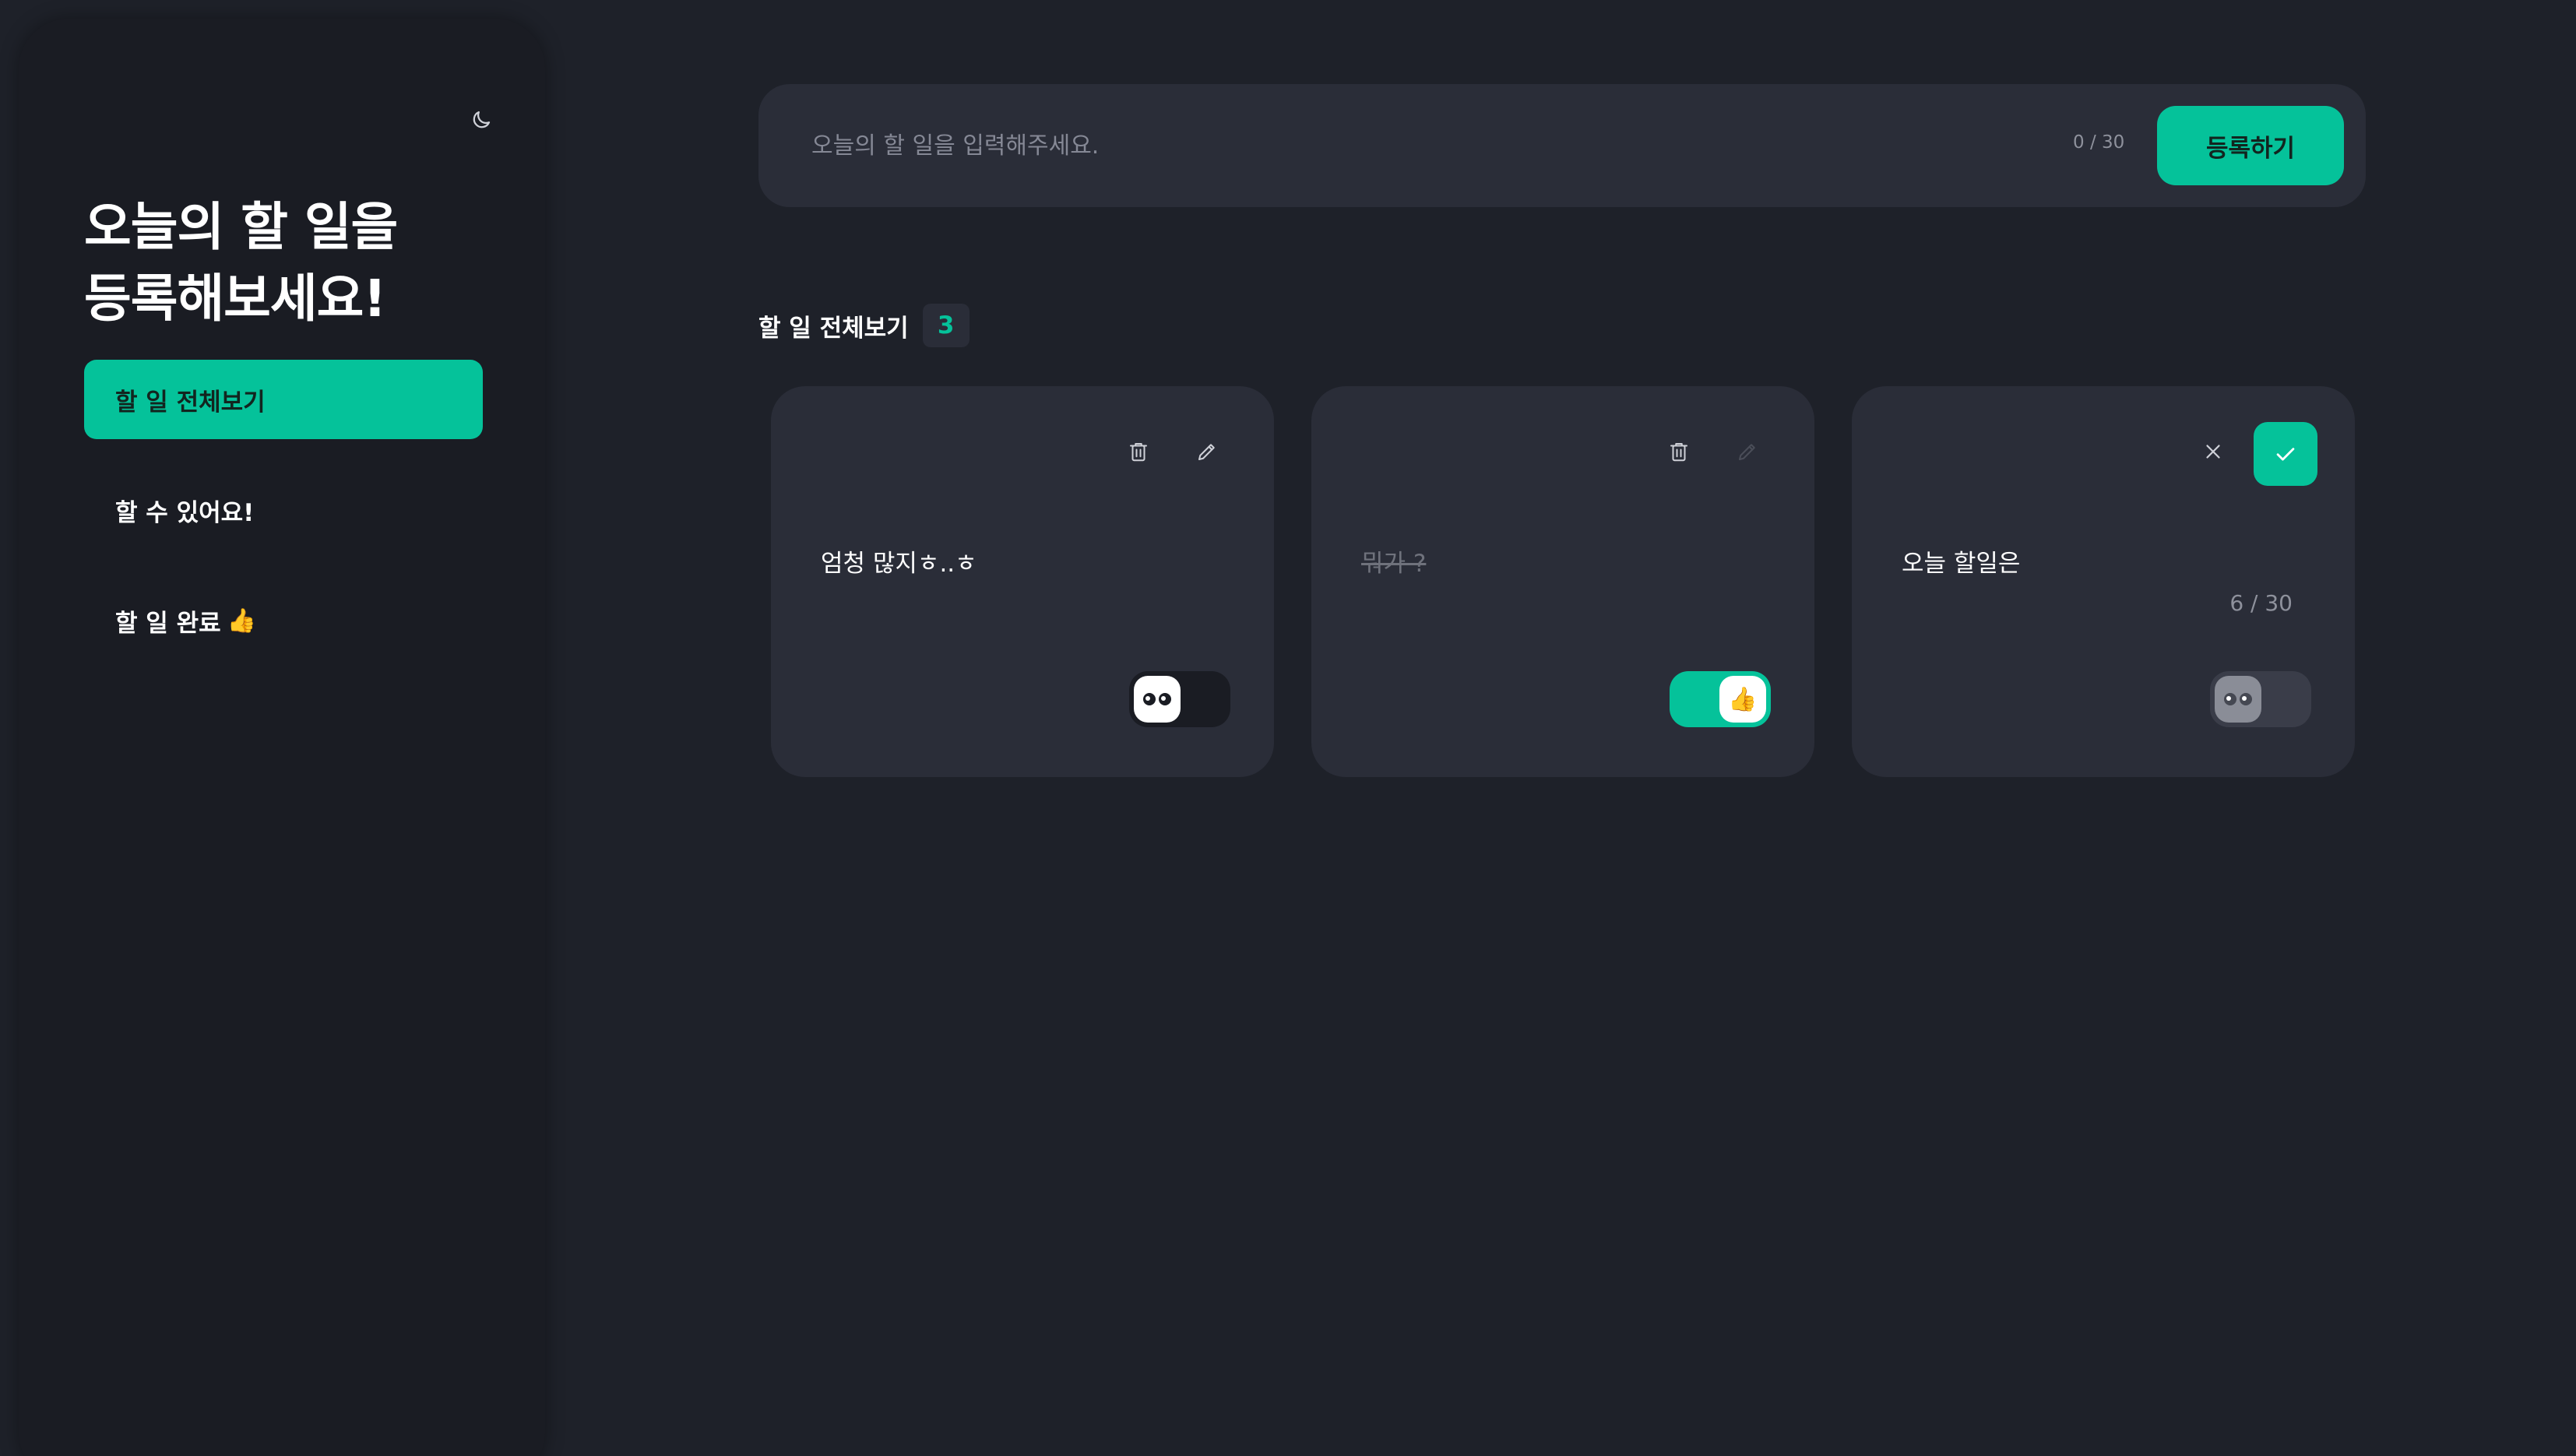  What do you see at coordinates (185, 512) in the screenshot?
I see `nav-item-label: 할 수 있어요!` at bounding box center [185, 512].